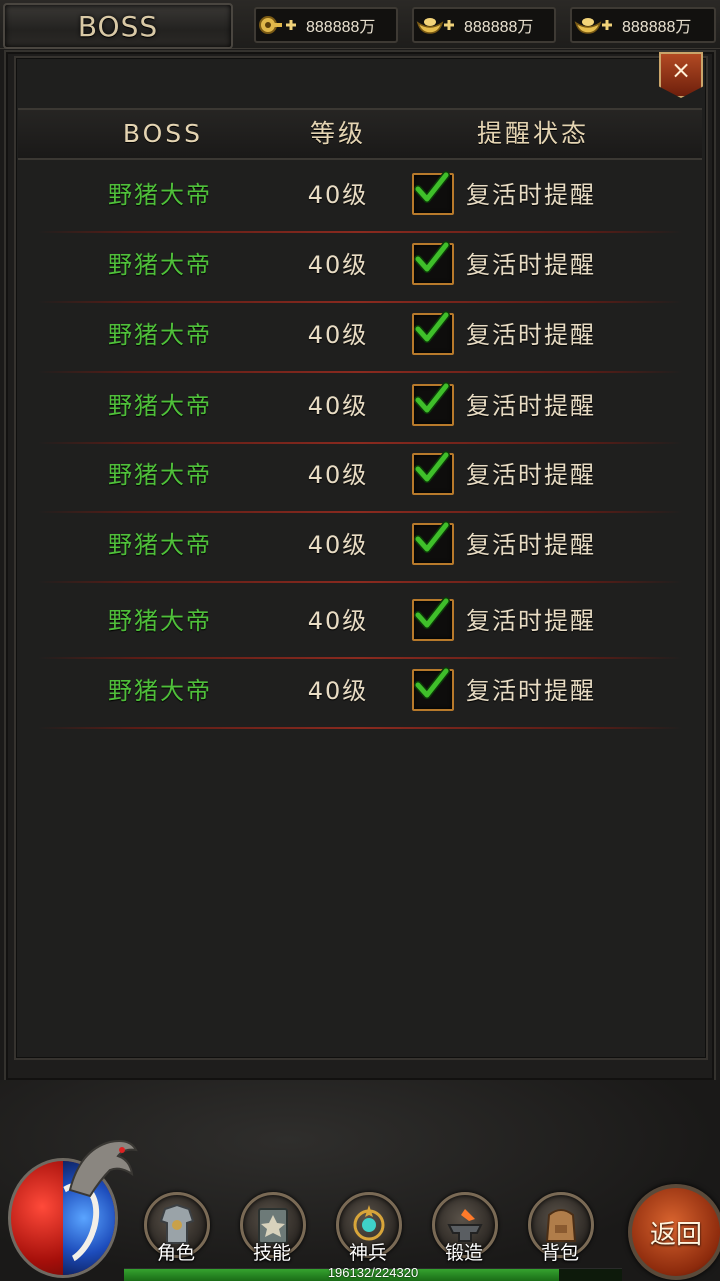 This screenshot has width=720, height=1281. I want to click on header-reminder-status: 提醒状态, so click(532, 133).